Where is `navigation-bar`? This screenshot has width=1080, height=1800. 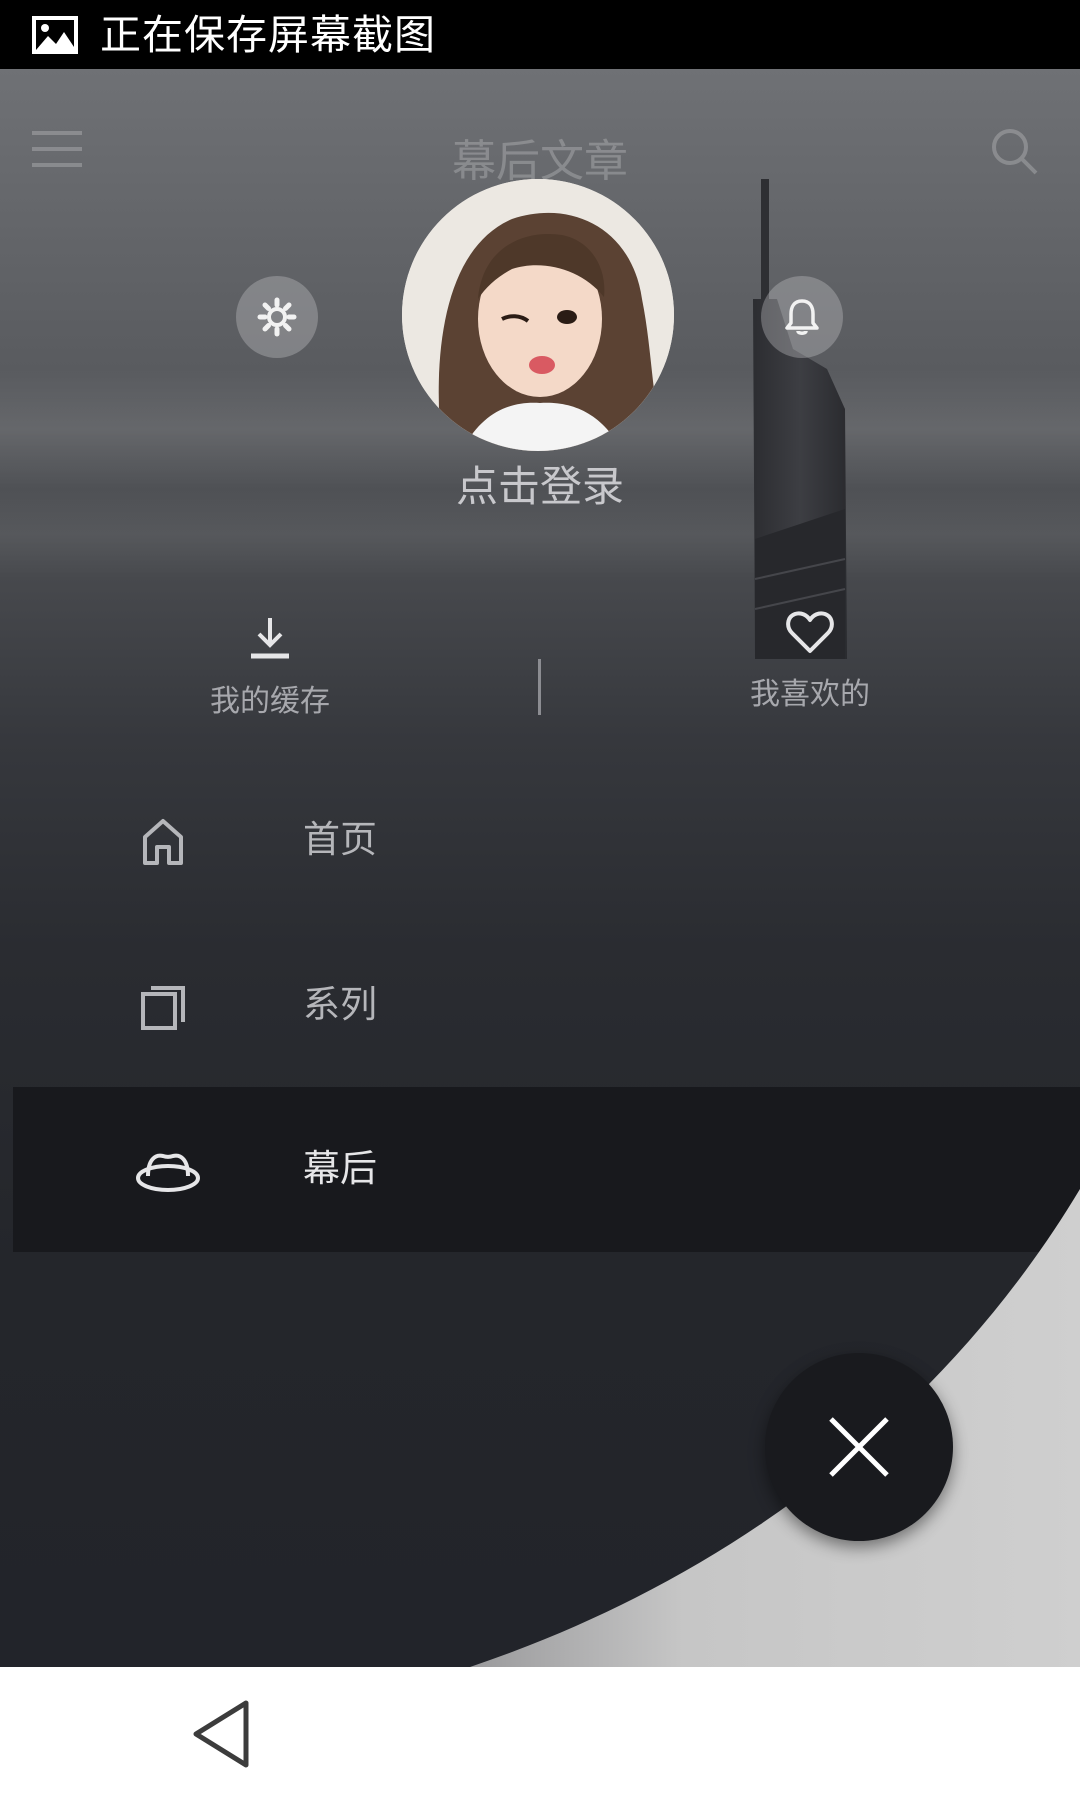
navigation-bar is located at coordinates (540, 1733).